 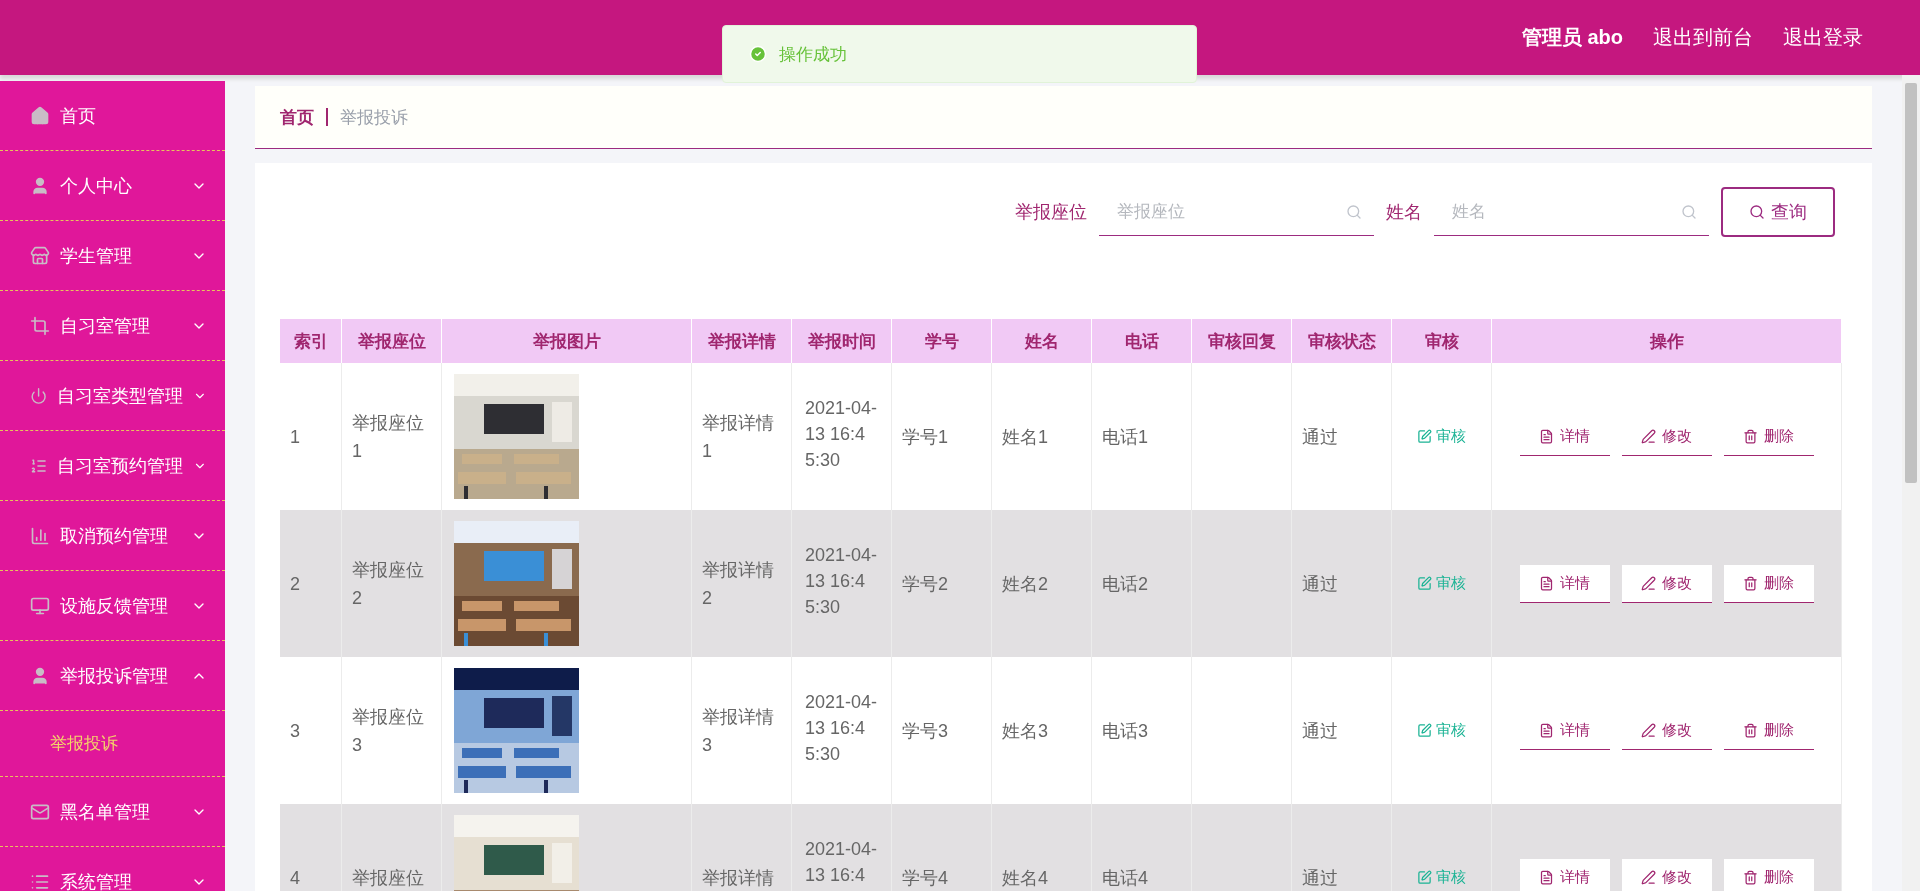 I want to click on header-link: 退出登录, so click(x=1823, y=37).